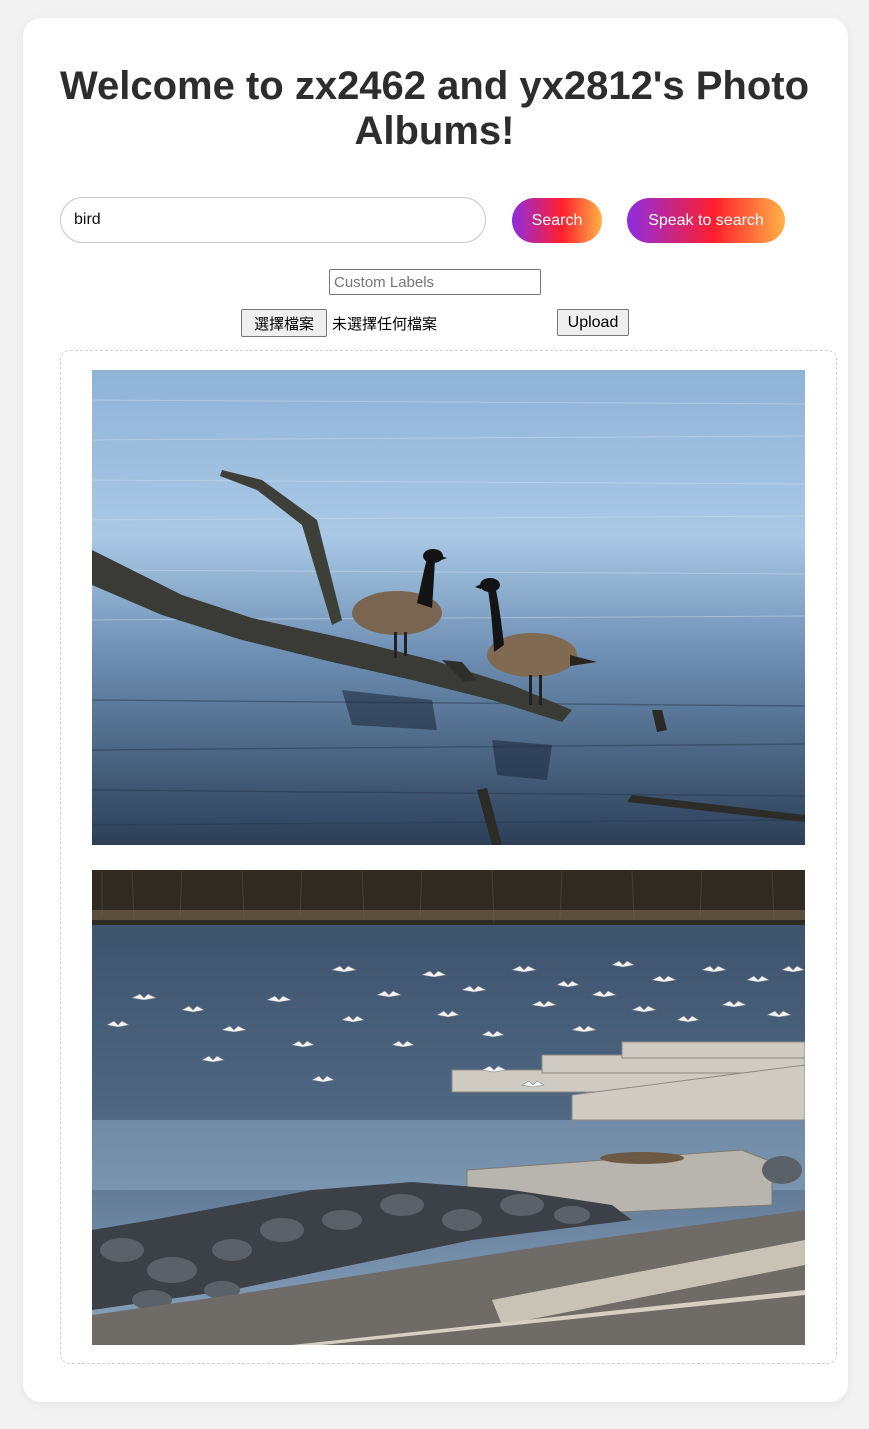 Image resolution: width=869 pixels, height=1429 pixels. Describe the element at coordinates (435, 282) in the screenshot. I see `custom-labels-input` at that location.